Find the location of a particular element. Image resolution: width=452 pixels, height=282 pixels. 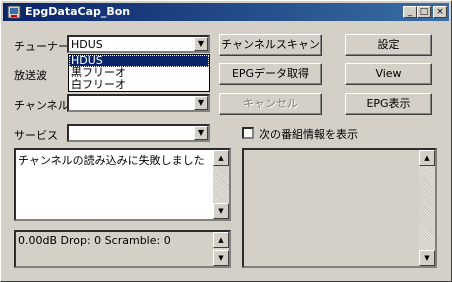

tuner-combo-value: HDUS is located at coordinates (87, 44).